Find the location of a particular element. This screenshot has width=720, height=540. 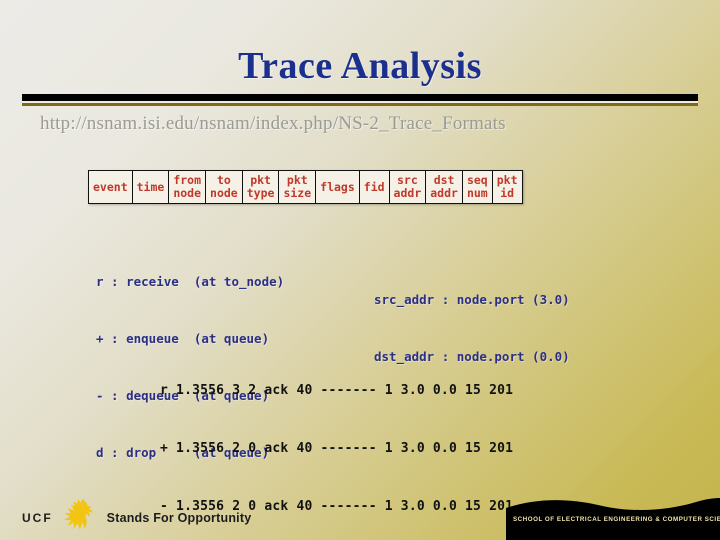

legend-row-src-addr: src_addr : node.port (3.0) is located at coordinates (472, 299).